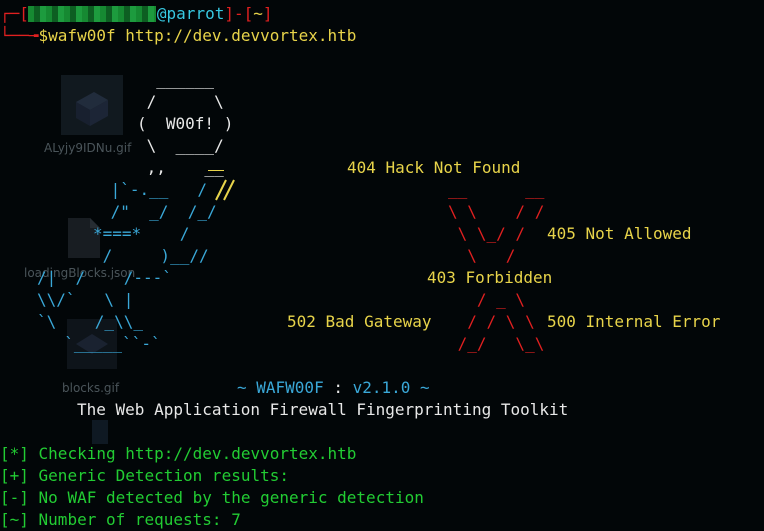 The image size is (764, 531). What do you see at coordinates (359, 321) in the screenshot?
I see `label-502: 502 Bad Gateway` at bounding box center [359, 321].